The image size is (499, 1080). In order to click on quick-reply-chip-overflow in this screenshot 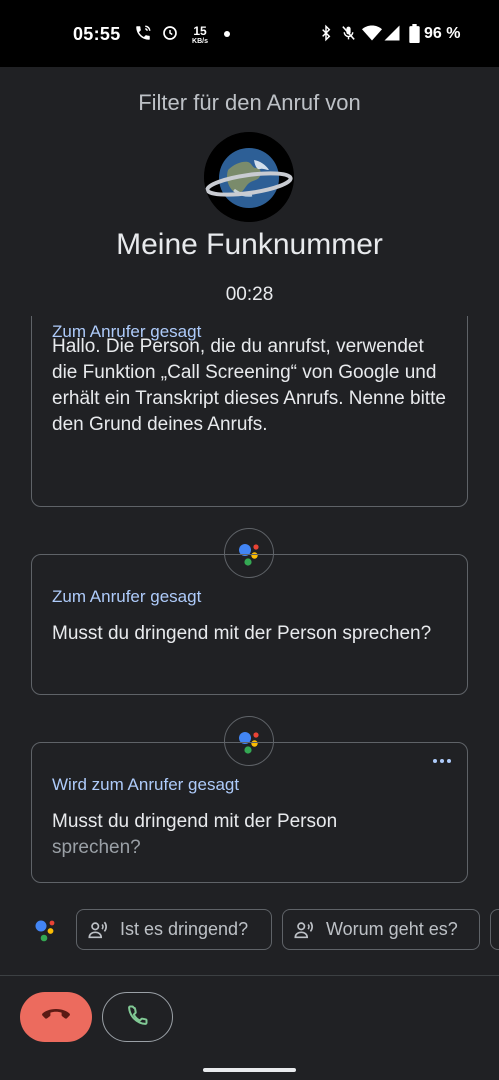, I will do `click(494, 929)`.